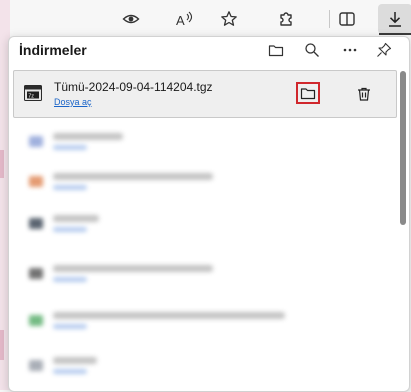 The height and width of the screenshot is (392, 411). I want to click on trash-icon, so click(364, 94).